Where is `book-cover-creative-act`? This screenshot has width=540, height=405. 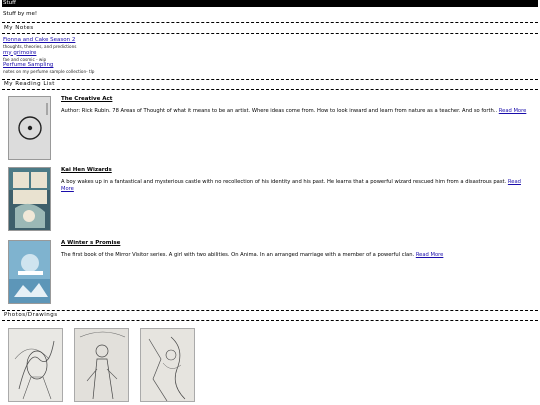
book-cover-creative-act is located at coordinates (29, 128).